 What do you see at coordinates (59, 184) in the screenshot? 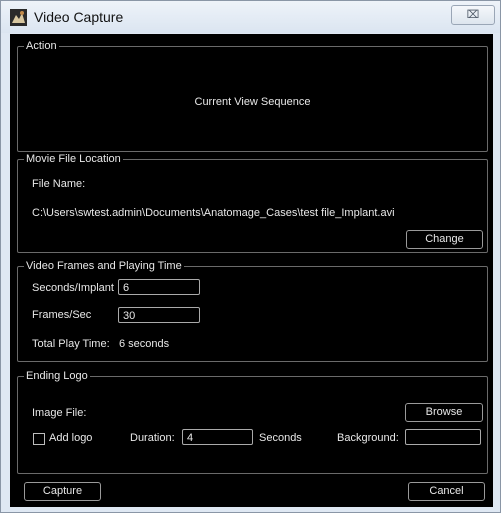
I see `file-name-label: File Name:` at bounding box center [59, 184].